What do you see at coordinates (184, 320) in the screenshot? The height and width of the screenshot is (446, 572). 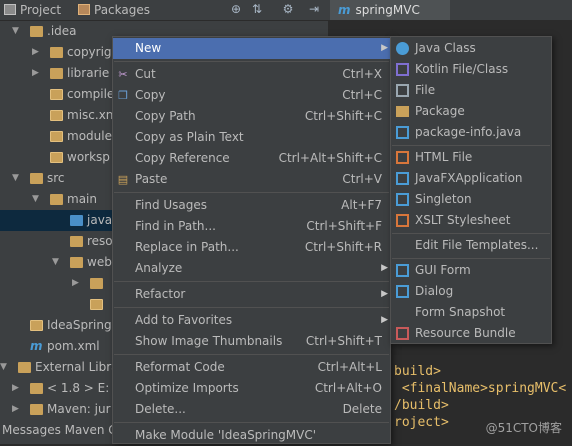 I see `menu-item-label: Add to Favorites` at bounding box center [184, 320].